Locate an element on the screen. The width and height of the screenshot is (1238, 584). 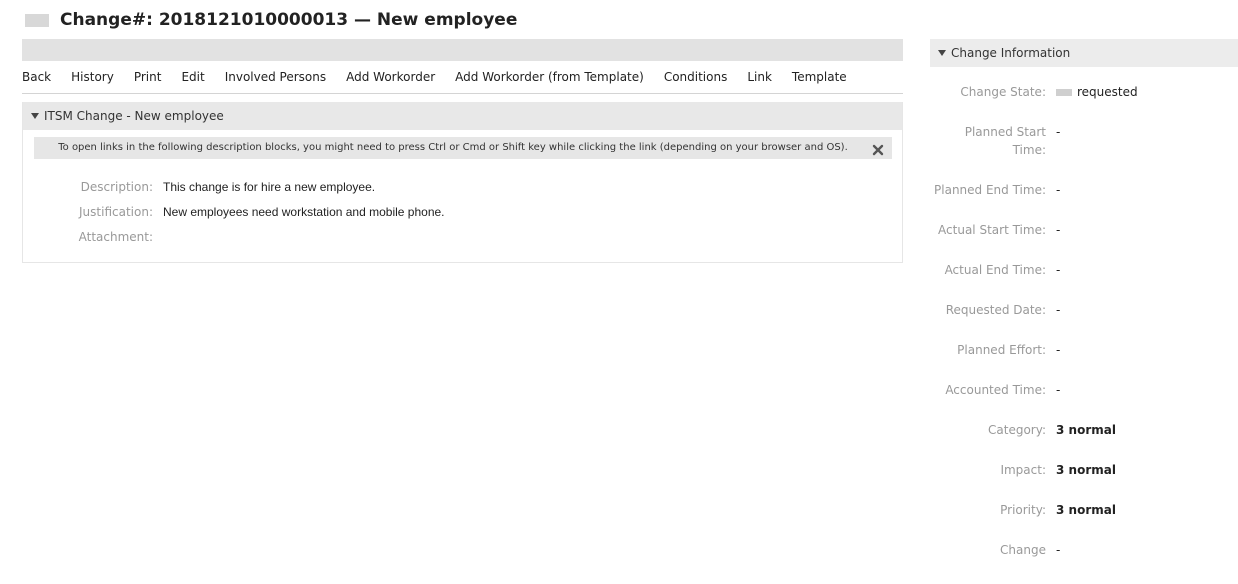
info-planned-start: Planned Start Time: - is located at coordinates (1012, 141).